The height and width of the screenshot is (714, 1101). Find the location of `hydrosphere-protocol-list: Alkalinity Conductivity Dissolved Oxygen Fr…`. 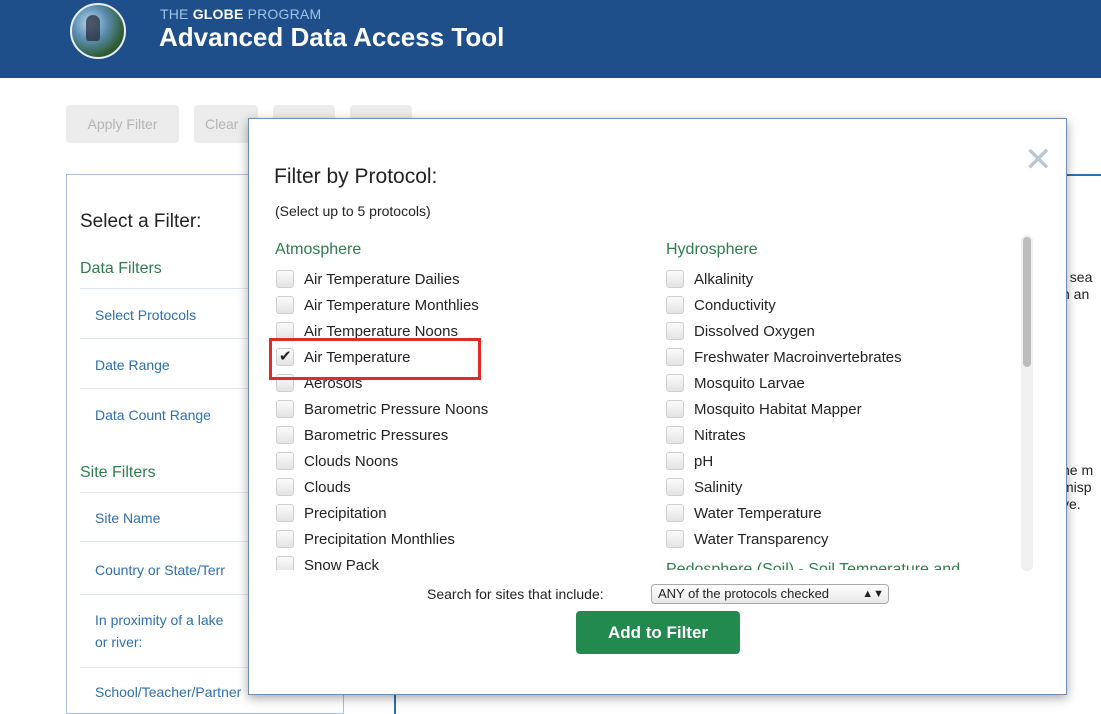

hydrosphere-protocol-list: Alkalinity Conductivity Dissolved Oxygen Fr… is located at coordinates (784, 410).